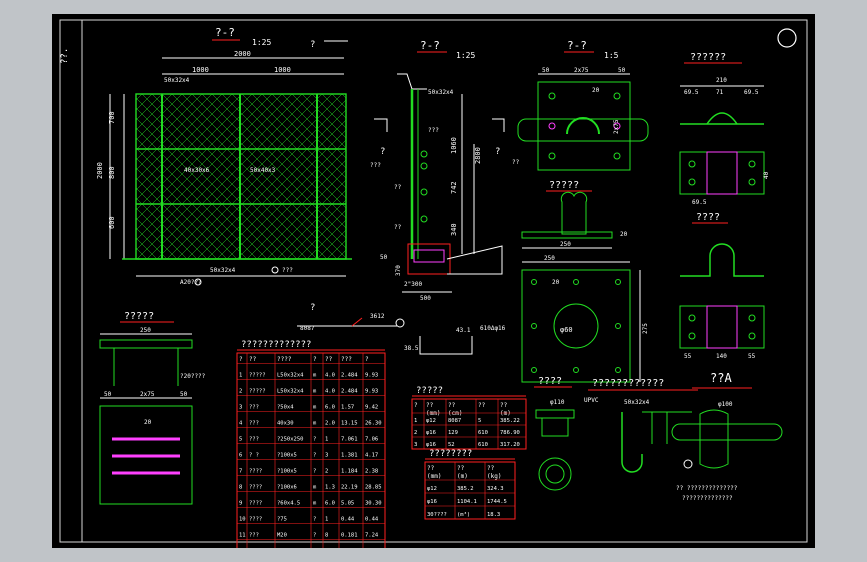 Image resolution: width=867 pixels, height=562 pixels. I want to click on clip-detail-view: ???? 55 140 55, so click(722, 286).